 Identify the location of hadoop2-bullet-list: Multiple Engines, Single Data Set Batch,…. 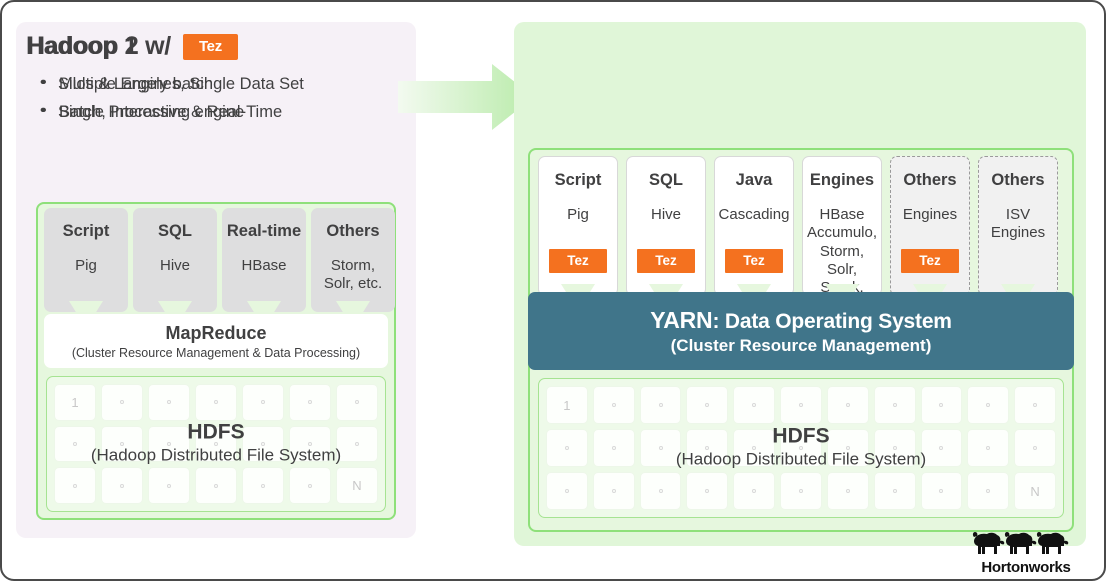
(168, 98).